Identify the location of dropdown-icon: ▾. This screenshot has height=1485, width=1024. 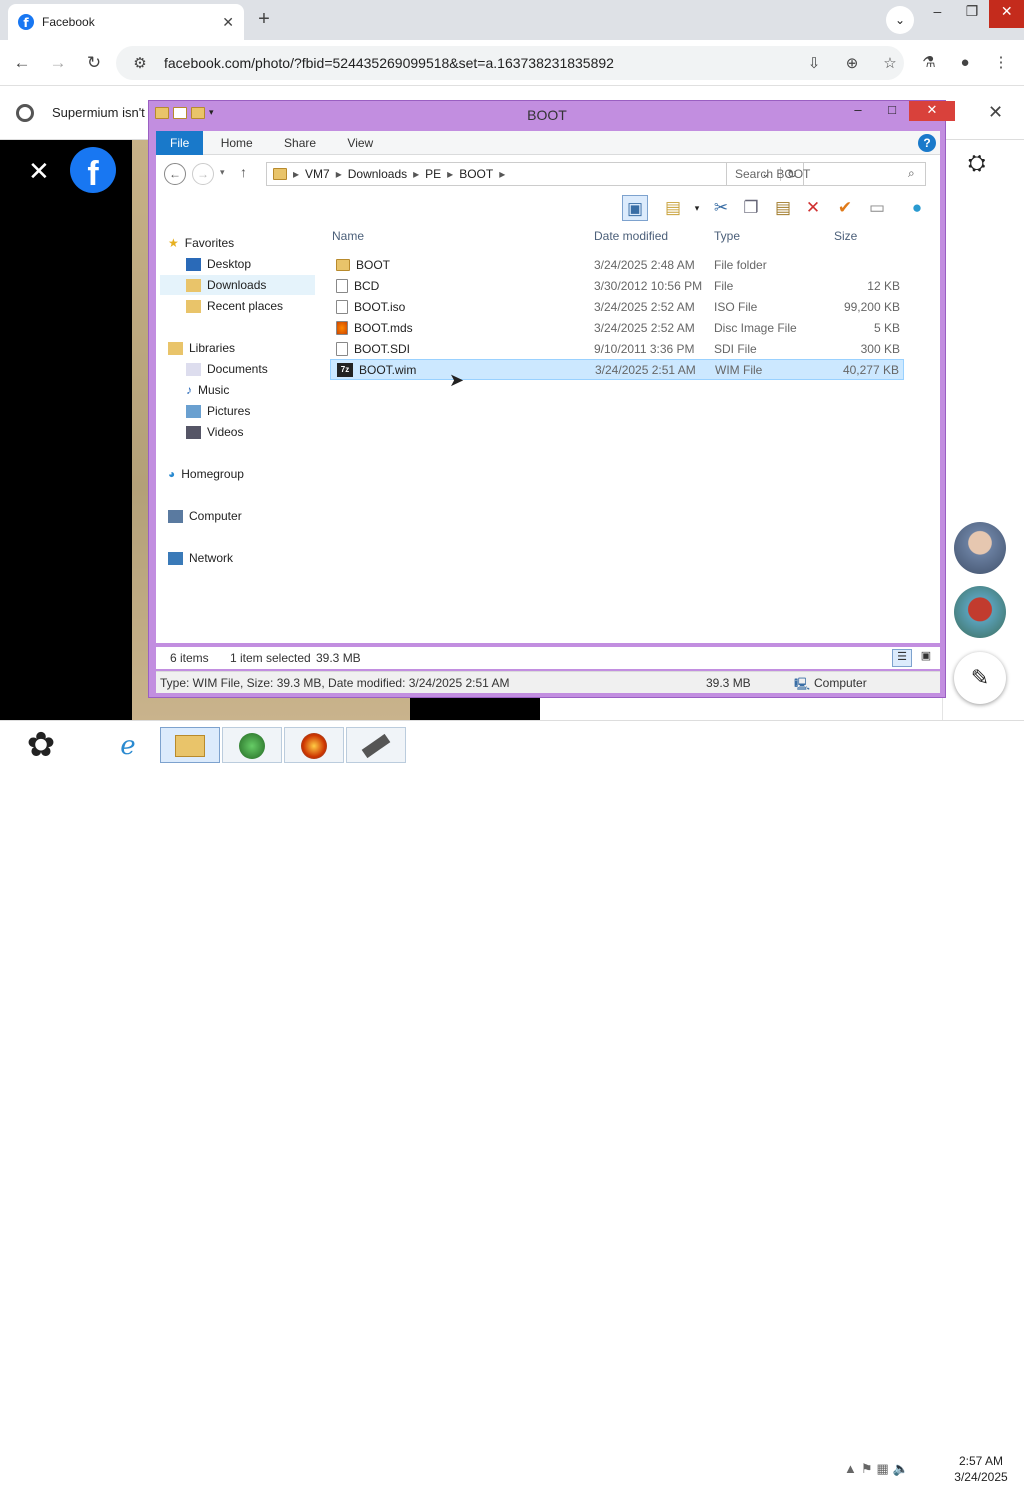
(697, 208).